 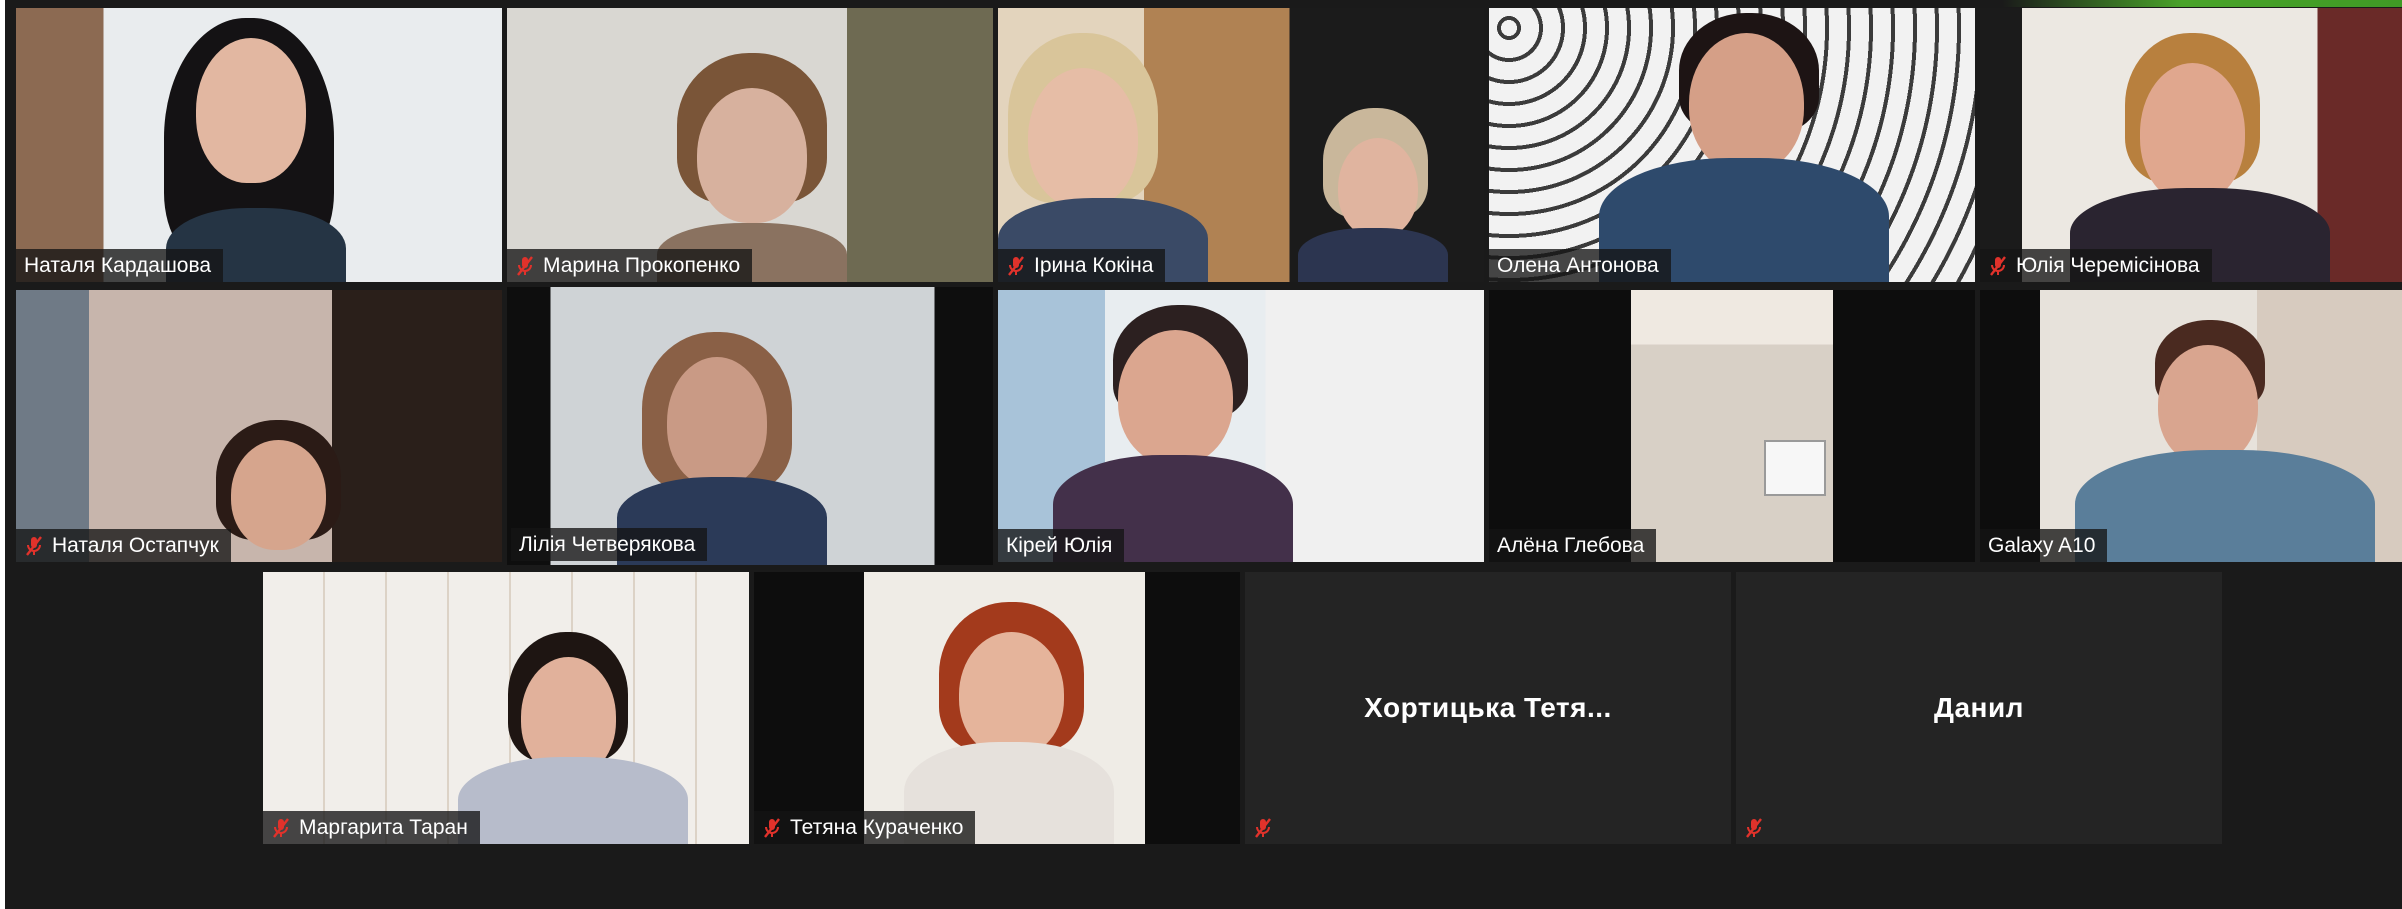 I want to click on participant-tile-video-off: Данил, so click(x=1979, y=708).